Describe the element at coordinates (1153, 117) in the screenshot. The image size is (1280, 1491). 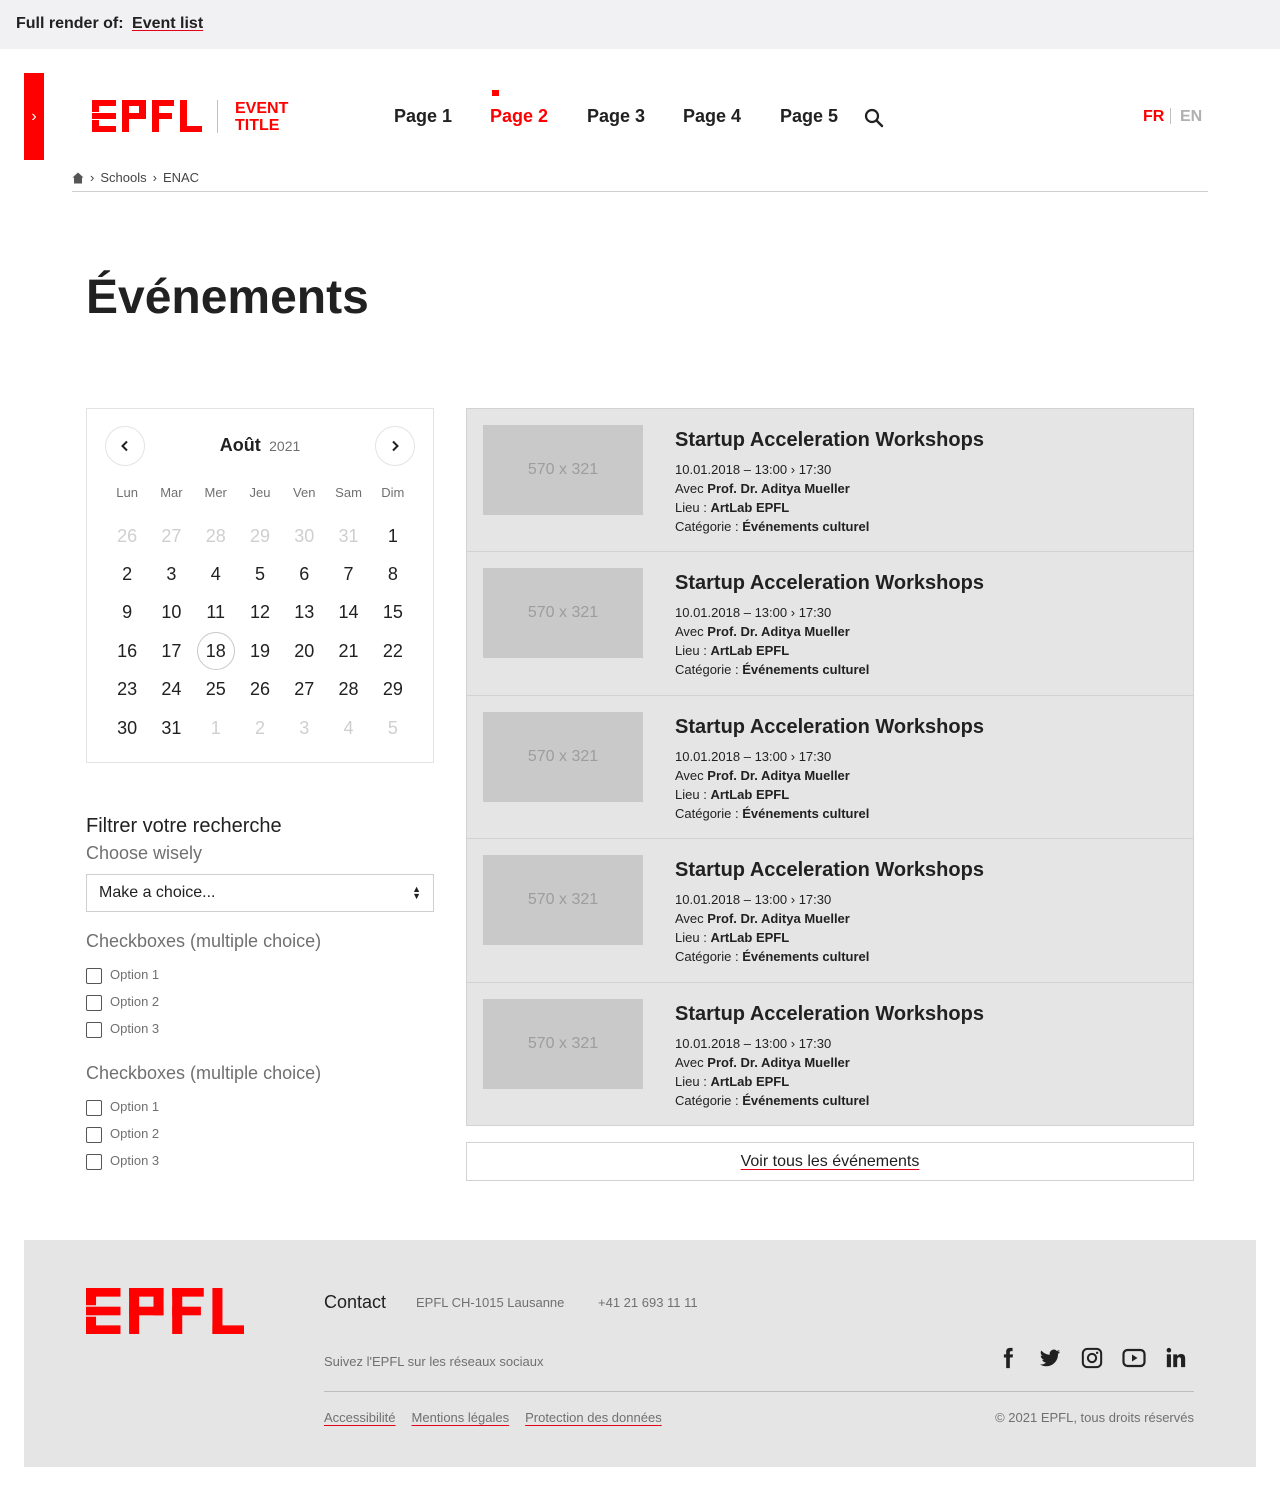
I see `lang-fr: FR` at that location.